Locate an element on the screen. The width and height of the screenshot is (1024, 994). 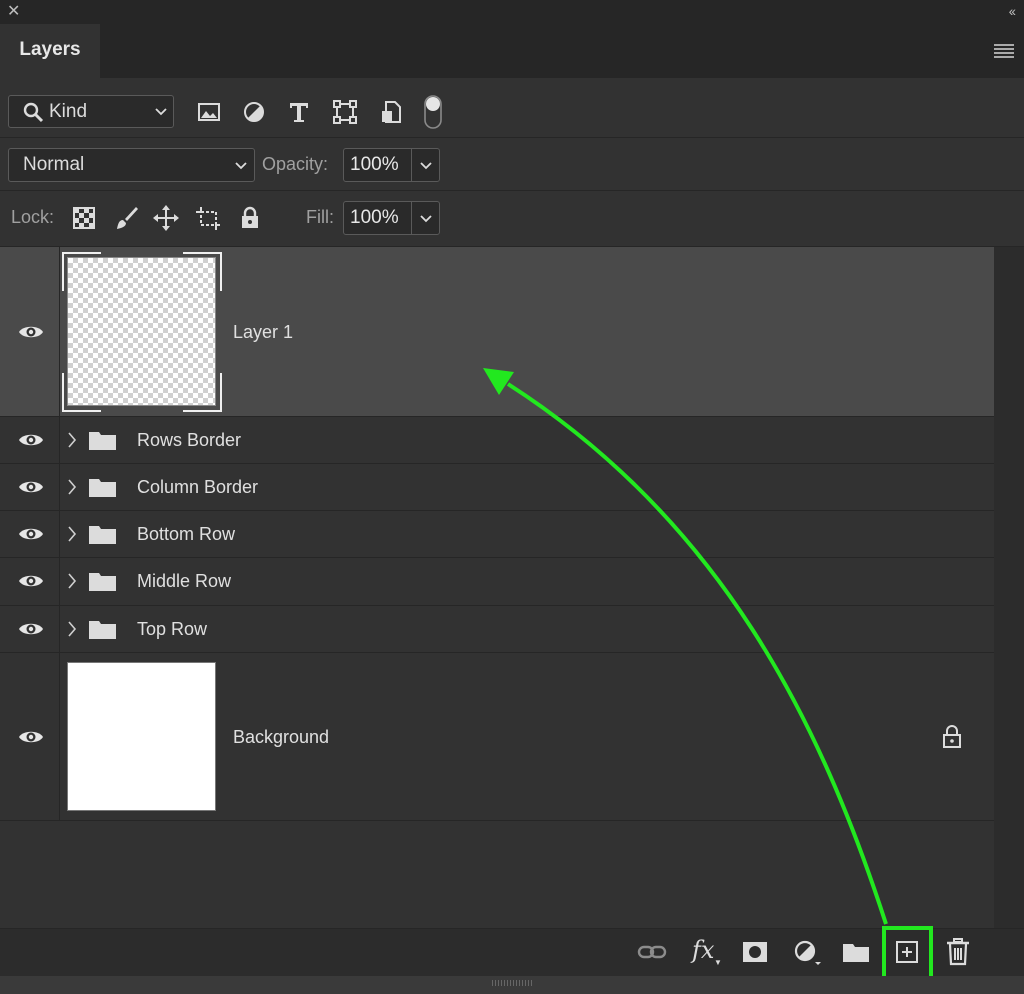
layer-row-rows-border: Rows Border is located at coordinates (497, 440).